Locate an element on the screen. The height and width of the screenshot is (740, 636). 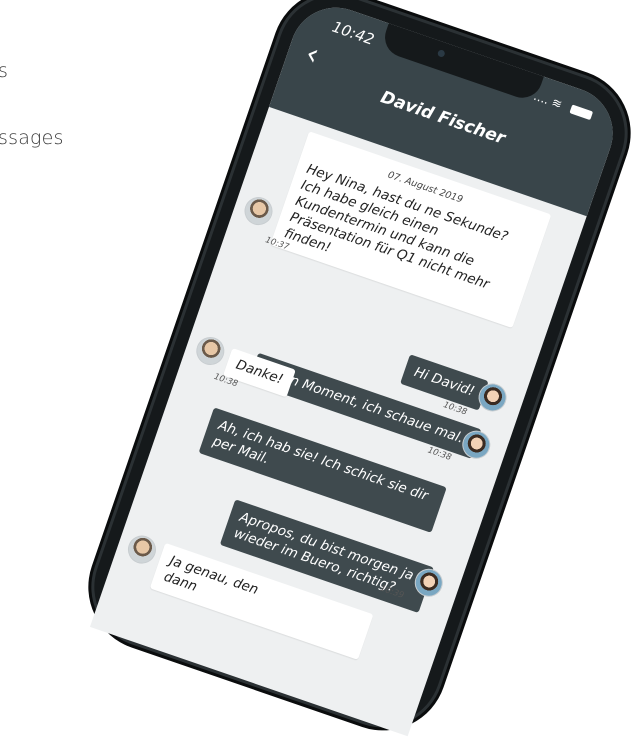
message-text: Hi David! is located at coordinates (444, 382).